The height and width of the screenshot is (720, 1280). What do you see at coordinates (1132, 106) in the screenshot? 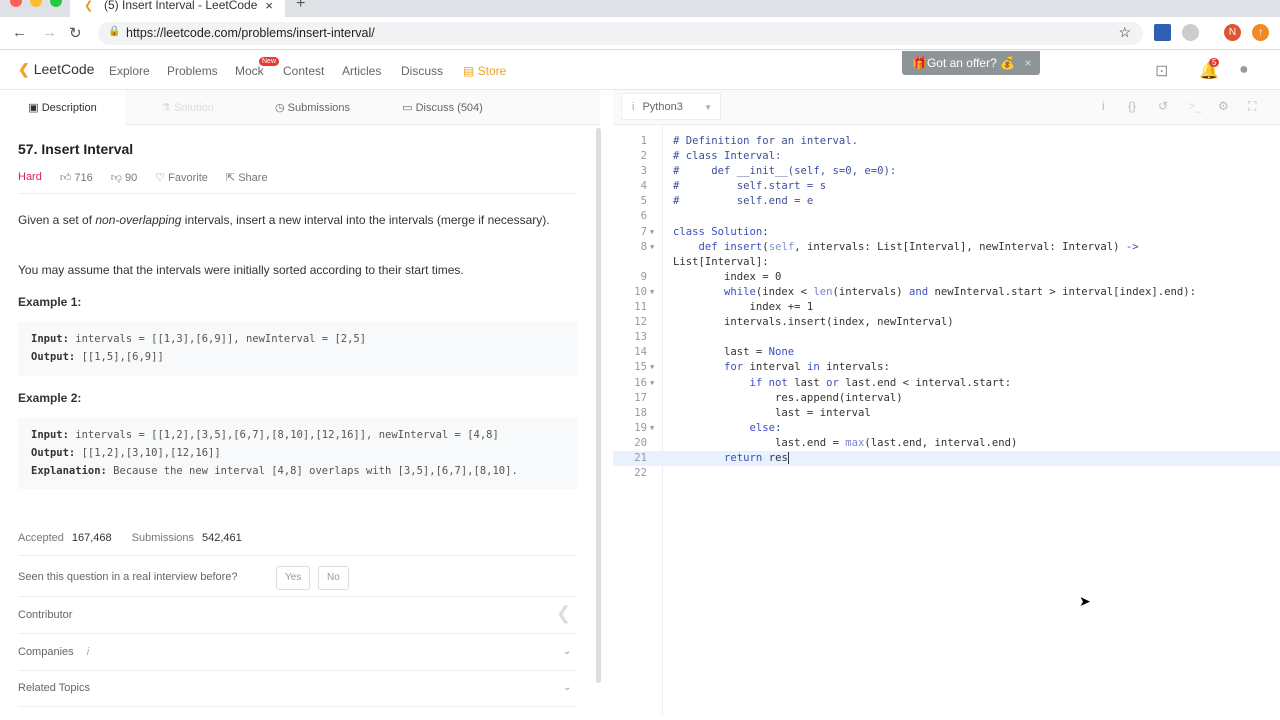
I see `format-braces-icon: {}` at bounding box center [1132, 106].